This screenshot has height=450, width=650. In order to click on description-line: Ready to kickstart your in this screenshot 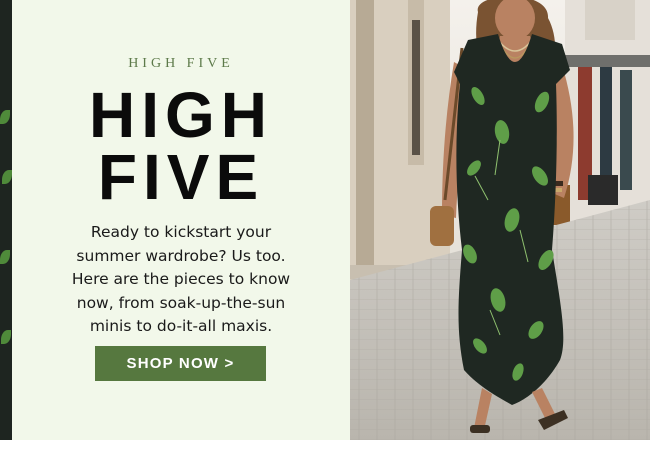, I will do `click(181, 232)`.